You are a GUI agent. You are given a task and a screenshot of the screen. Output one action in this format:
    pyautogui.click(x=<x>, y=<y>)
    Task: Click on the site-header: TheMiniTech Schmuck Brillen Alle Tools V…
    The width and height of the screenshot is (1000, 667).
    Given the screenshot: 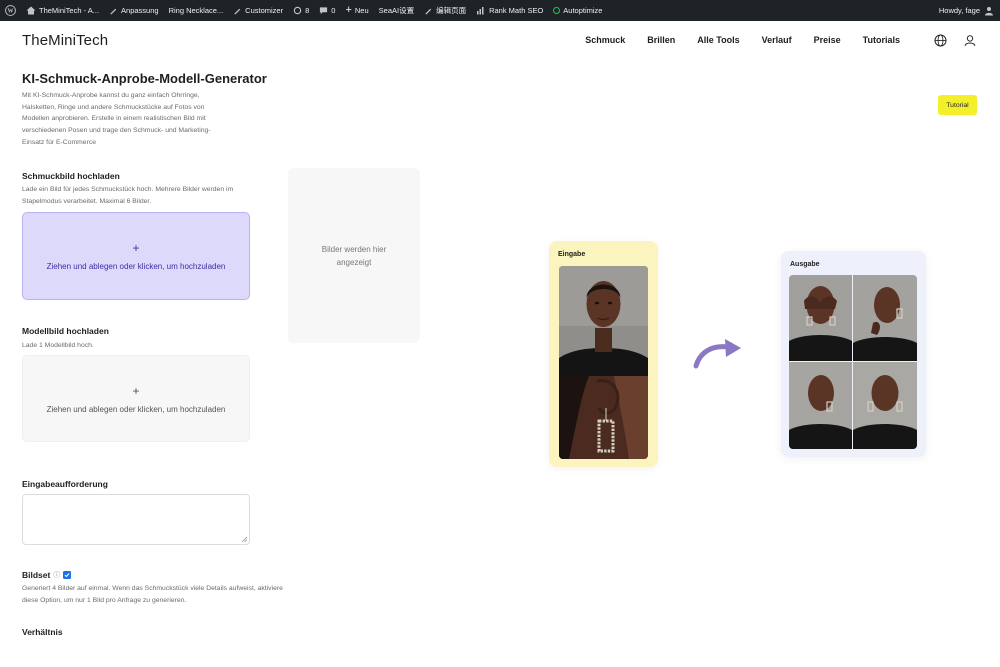 What is the action you would take?
    pyautogui.click(x=500, y=41)
    